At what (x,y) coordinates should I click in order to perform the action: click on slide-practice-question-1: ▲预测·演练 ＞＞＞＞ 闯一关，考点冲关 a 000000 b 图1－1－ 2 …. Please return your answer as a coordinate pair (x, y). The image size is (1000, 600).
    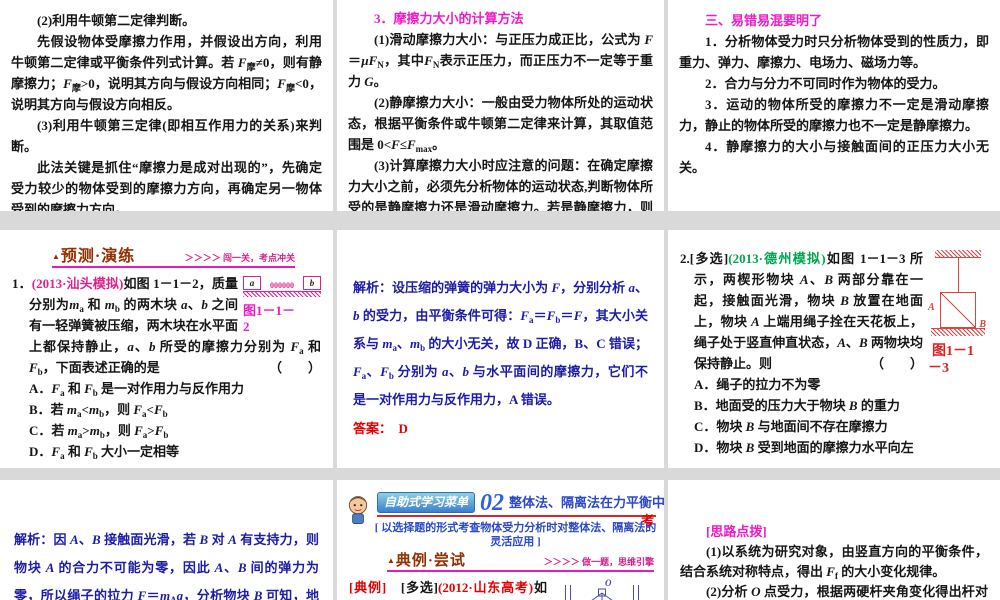
    Looking at the image, I should click on (166, 349).